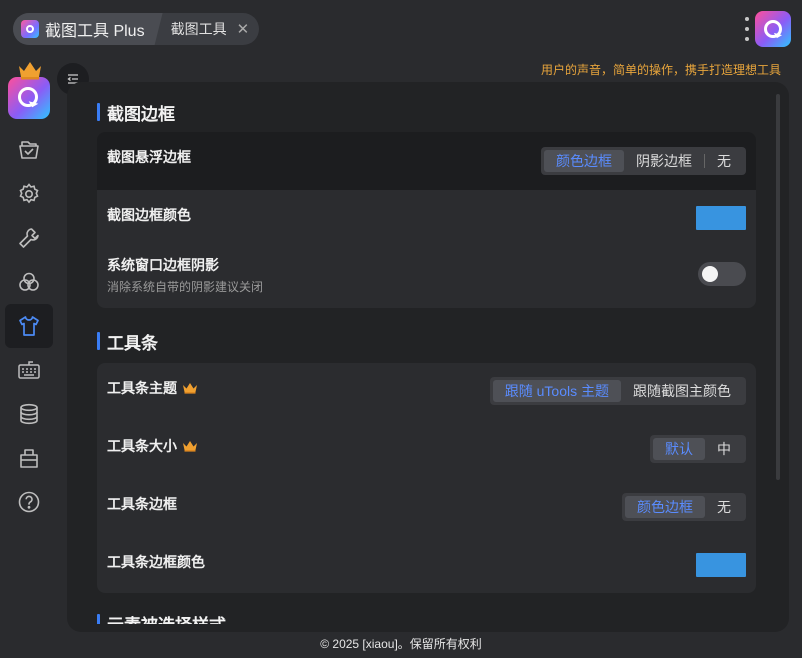 This screenshot has height=658, width=802. Describe the element at coordinates (198, 29) in the screenshot. I see `tab-label: 截图工具` at that location.